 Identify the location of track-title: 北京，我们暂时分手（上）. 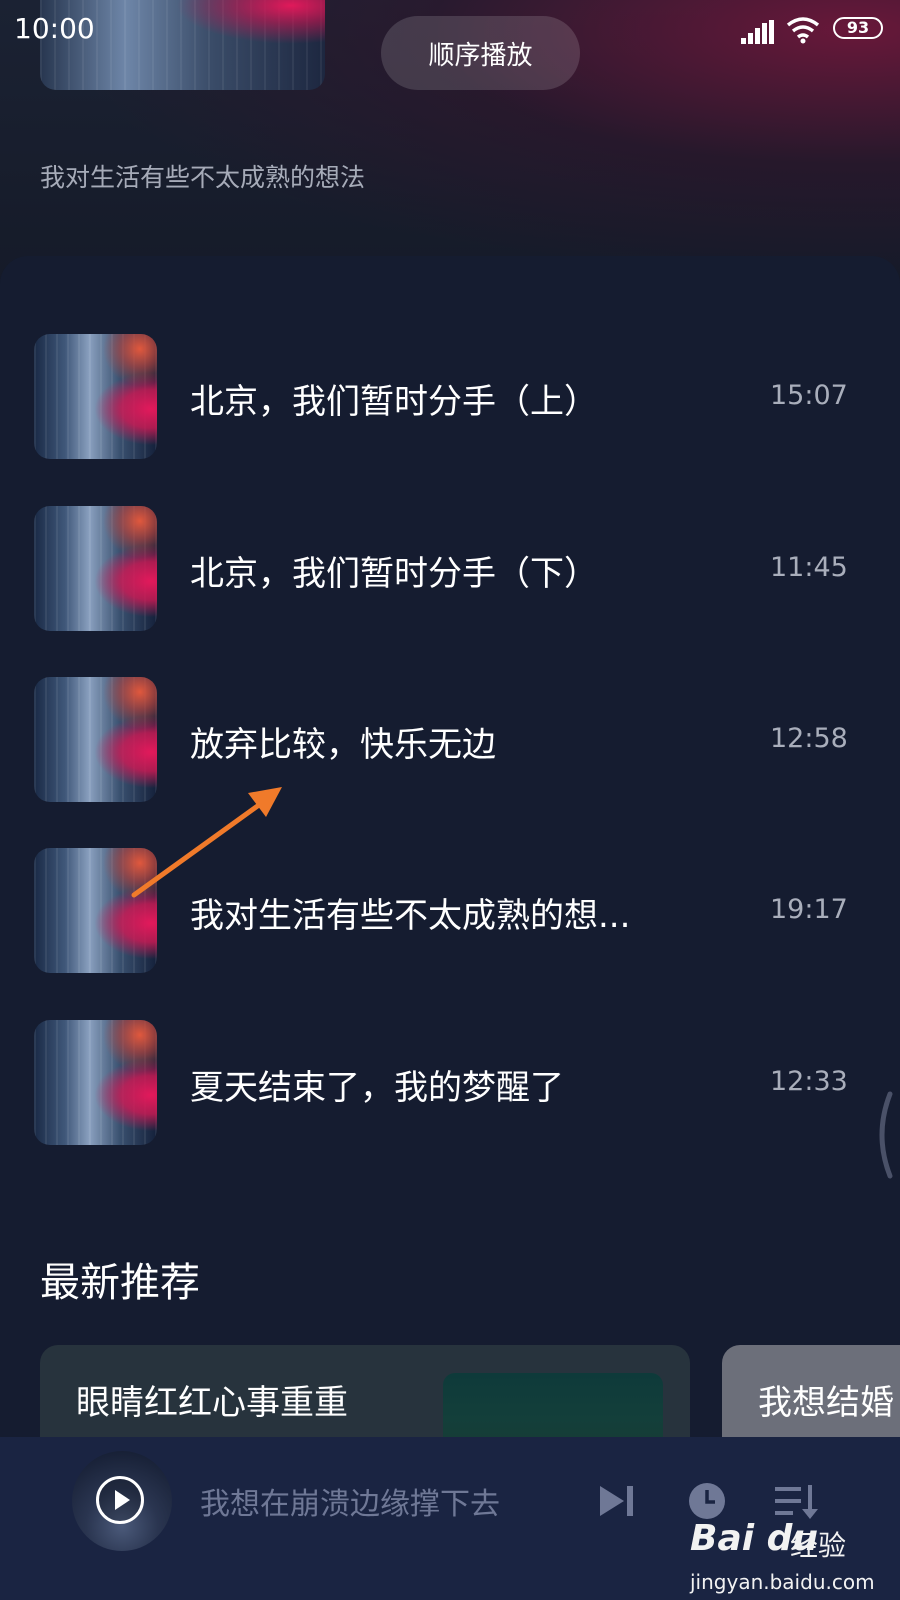
(394, 402).